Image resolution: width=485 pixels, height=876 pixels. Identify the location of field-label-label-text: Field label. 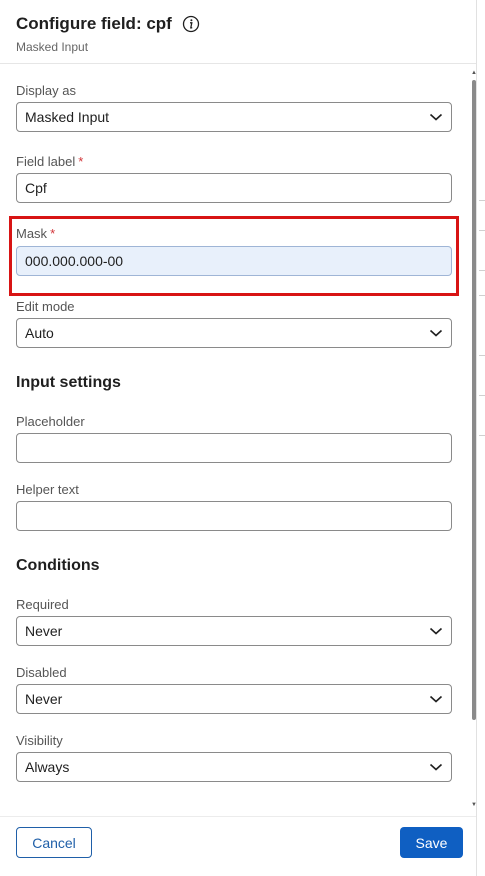
(46, 161).